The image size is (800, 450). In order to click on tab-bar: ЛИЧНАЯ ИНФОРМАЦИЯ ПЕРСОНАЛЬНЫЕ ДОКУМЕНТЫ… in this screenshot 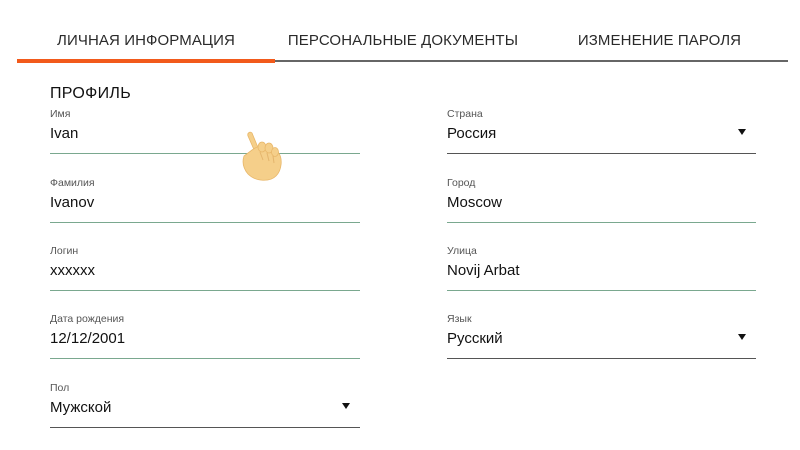, I will do `click(402, 41)`.